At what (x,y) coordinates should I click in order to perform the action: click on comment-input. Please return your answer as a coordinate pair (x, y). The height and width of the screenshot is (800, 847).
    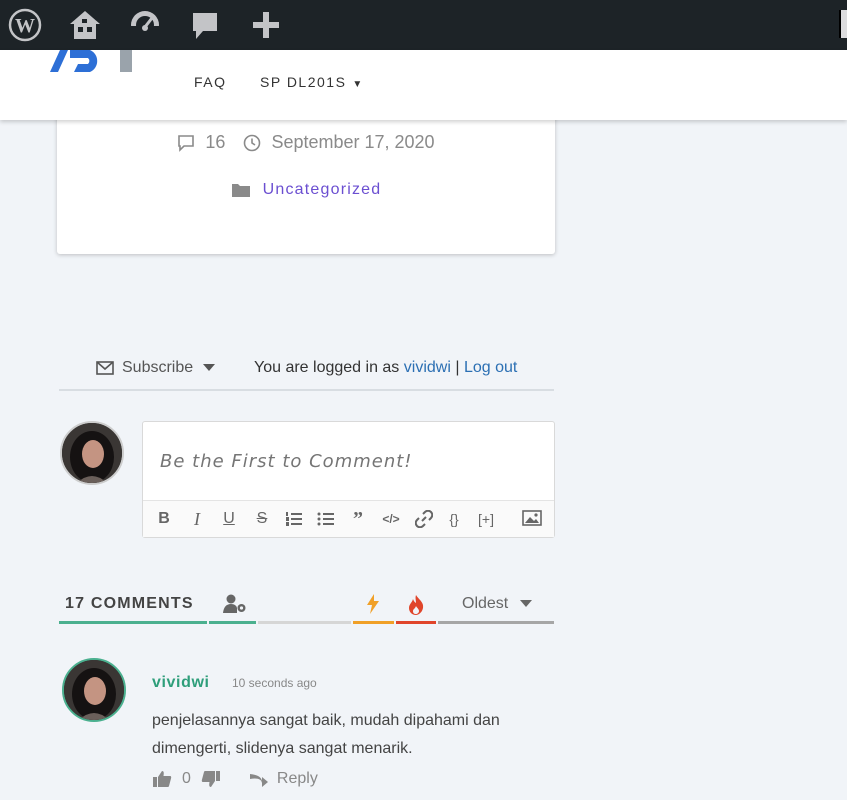
    Looking at the image, I should click on (348, 461).